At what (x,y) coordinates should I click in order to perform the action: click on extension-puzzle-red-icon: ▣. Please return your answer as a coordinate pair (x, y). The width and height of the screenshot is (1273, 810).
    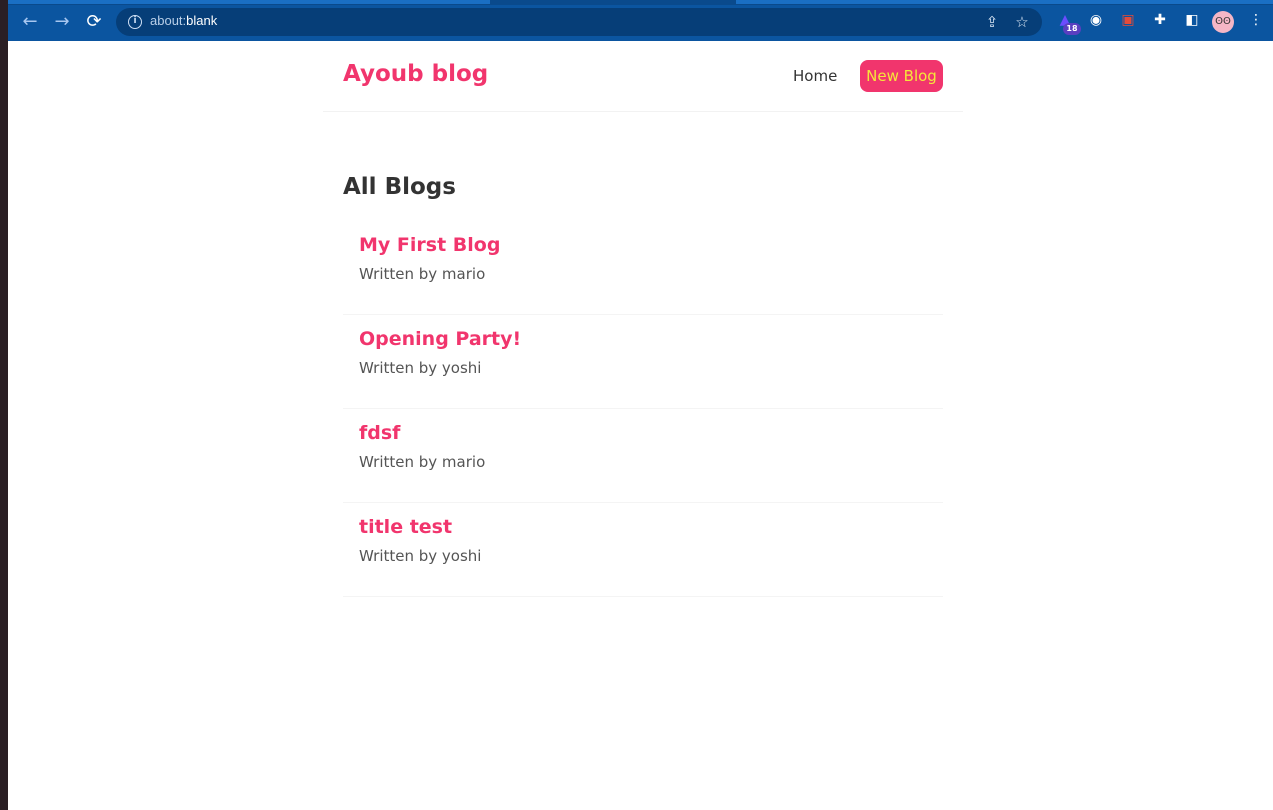
    Looking at the image, I should click on (1128, 20).